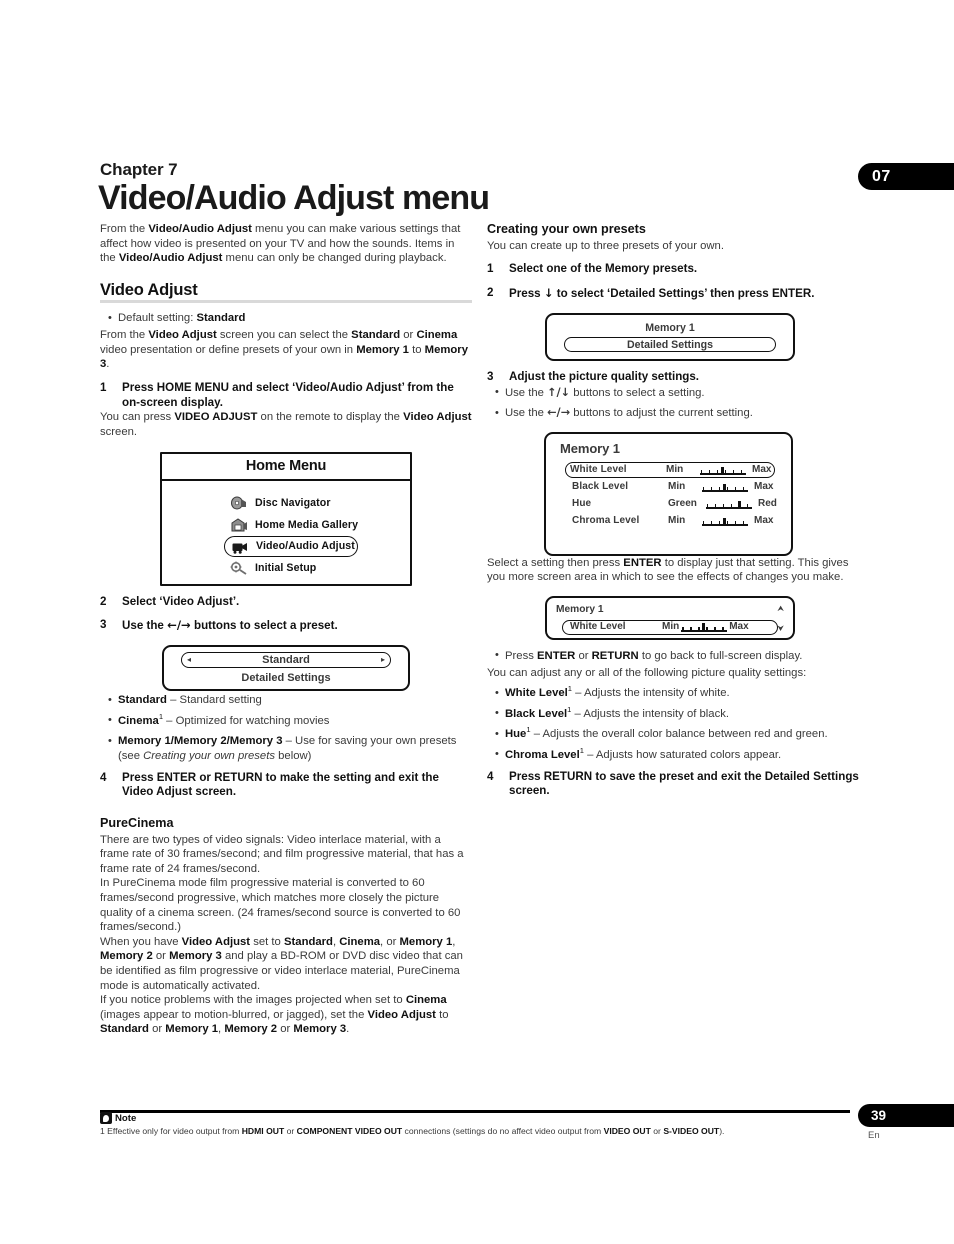 The width and height of the screenshot is (954, 1244). I want to click on note-badge: Note, so click(118, 1118).